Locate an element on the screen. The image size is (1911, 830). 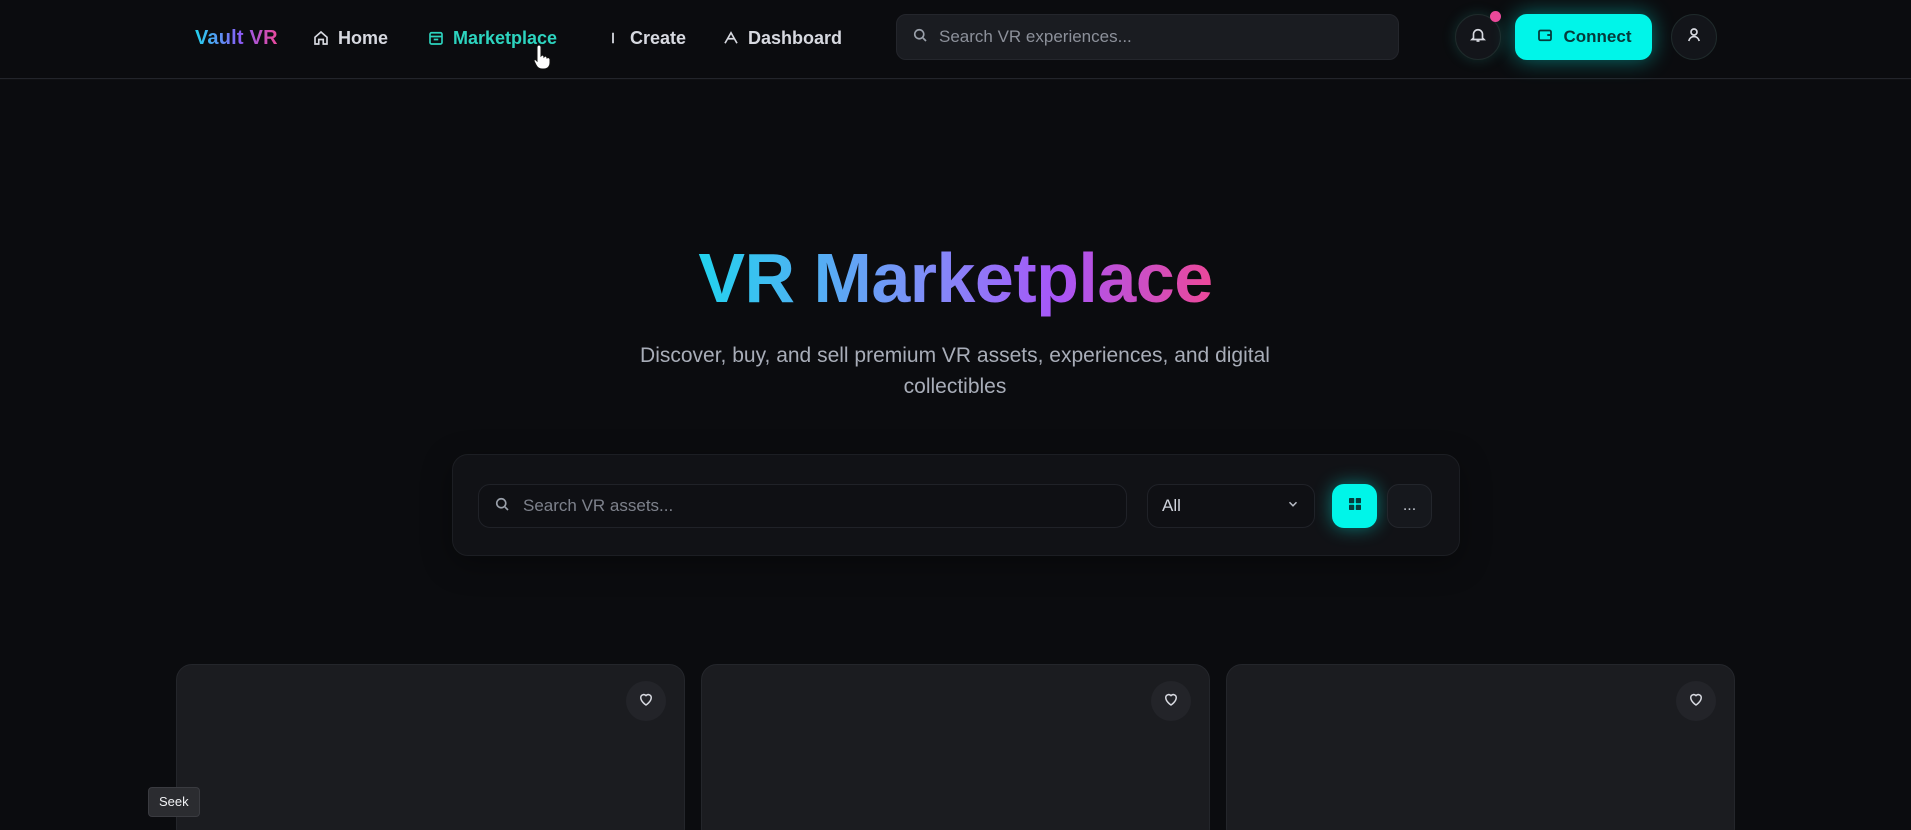
nav-link-dashboard: Dashboard is located at coordinates (782, 38).